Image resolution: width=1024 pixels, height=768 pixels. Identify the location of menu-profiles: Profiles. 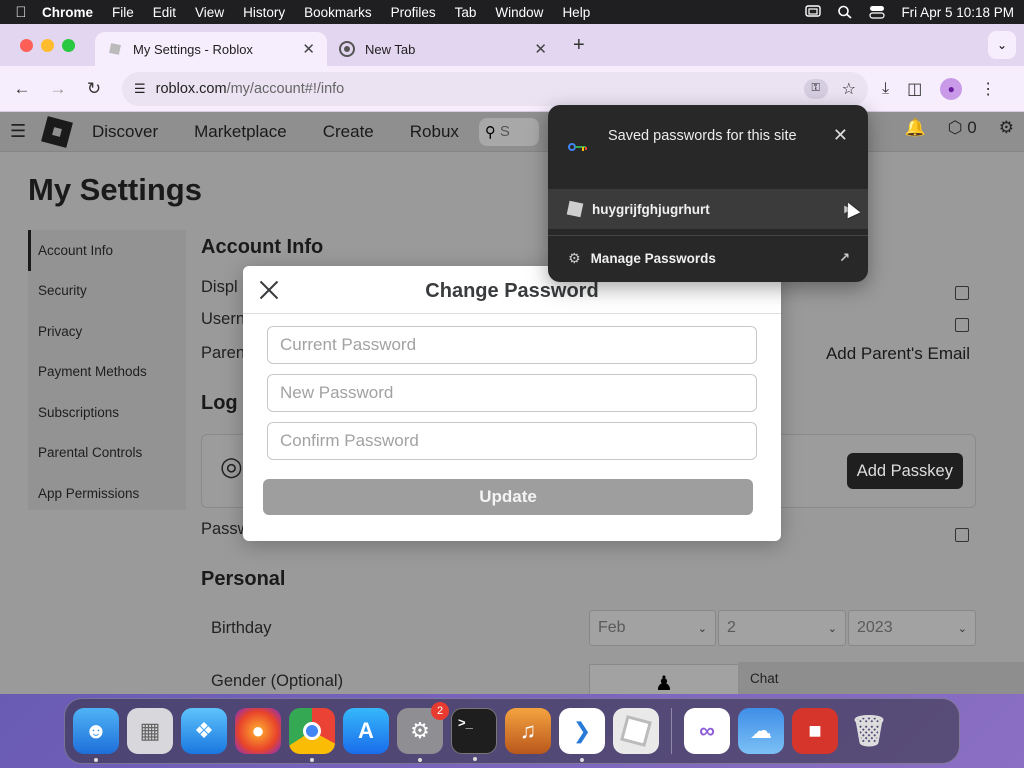
(413, 12).